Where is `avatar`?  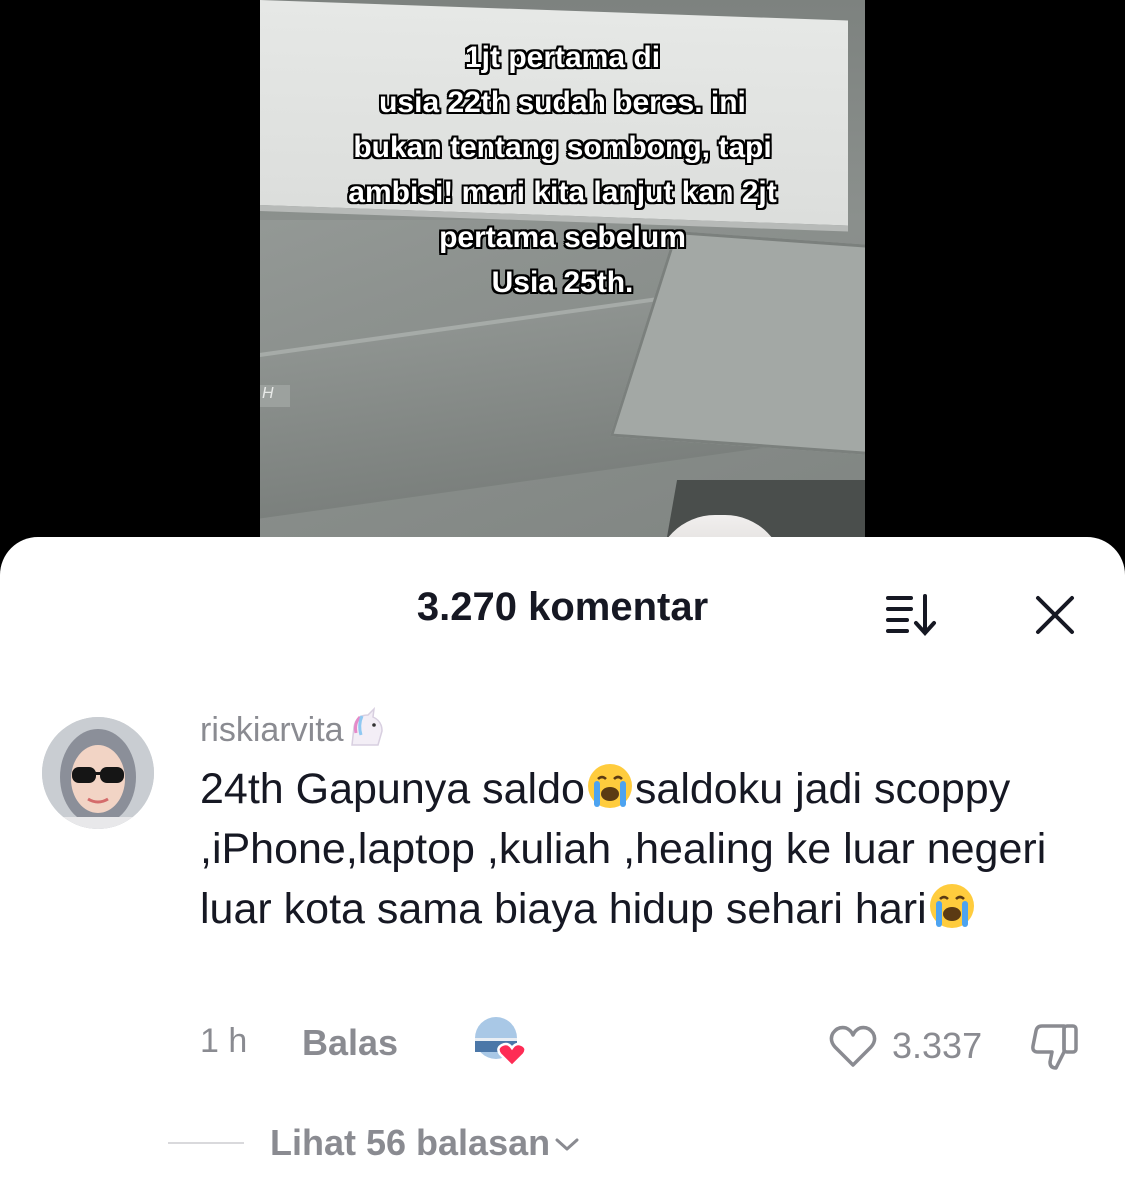
avatar is located at coordinates (98, 773).